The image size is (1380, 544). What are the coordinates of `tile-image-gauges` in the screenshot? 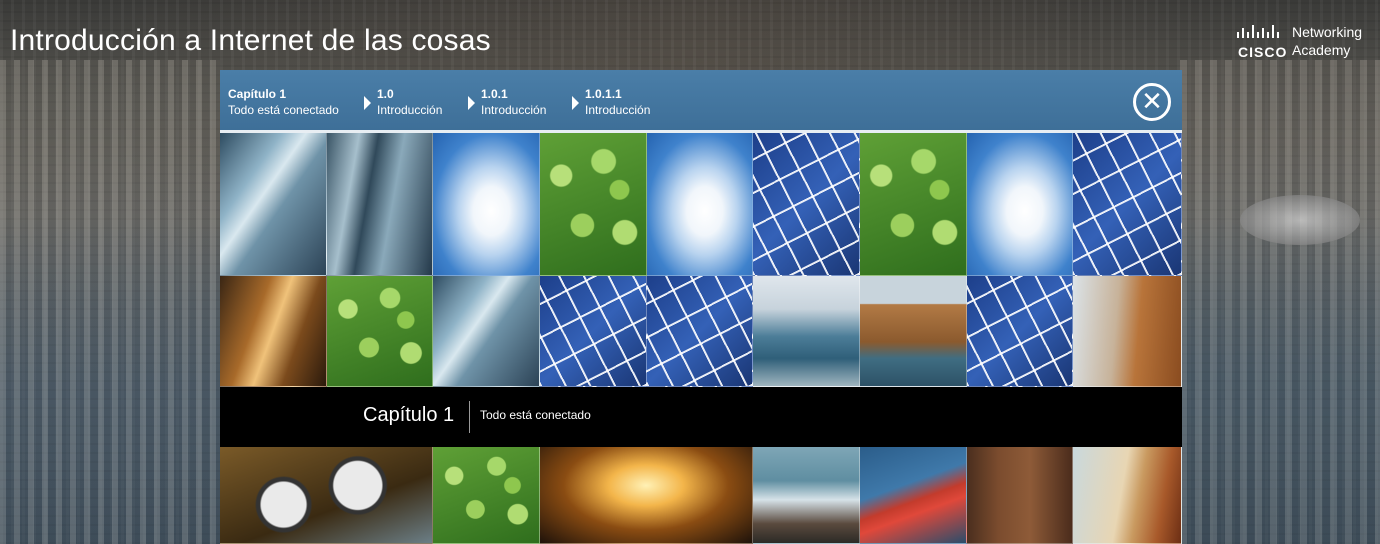 It's located at (326, 495).